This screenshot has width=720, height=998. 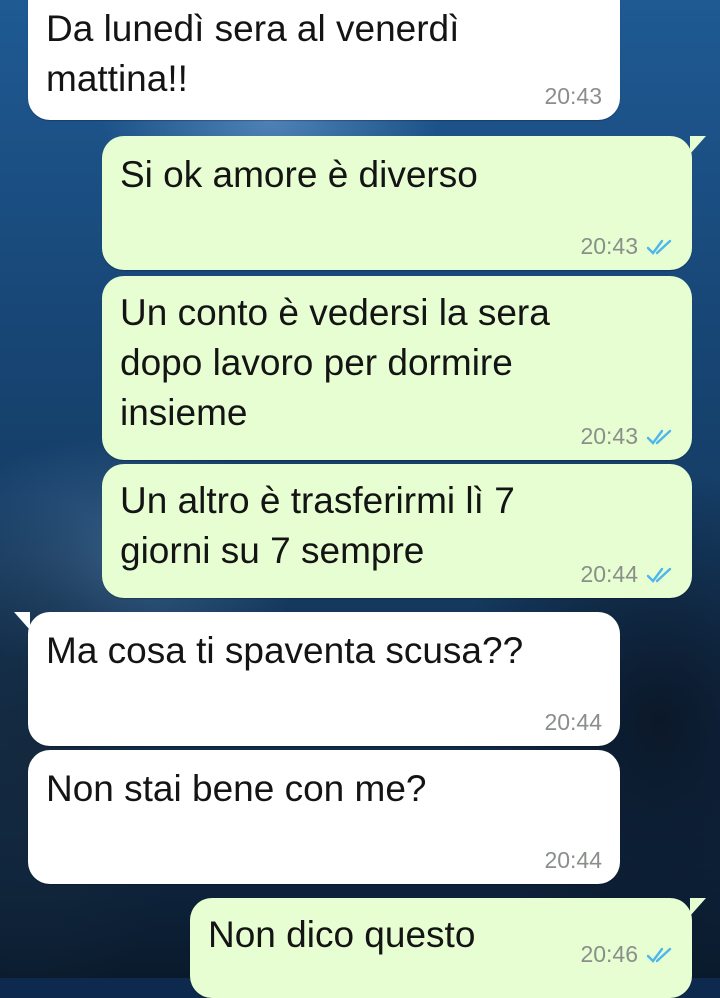 I want to click on message-text: Non dico questo, so click(x=342, y=934).